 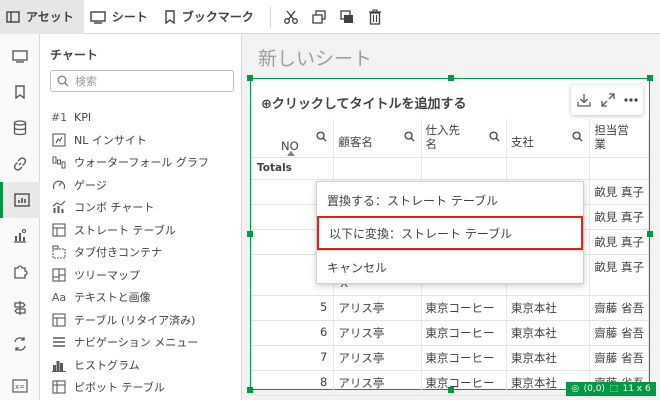 I want to click on resize-handle-l, so click(x=250, y=234).